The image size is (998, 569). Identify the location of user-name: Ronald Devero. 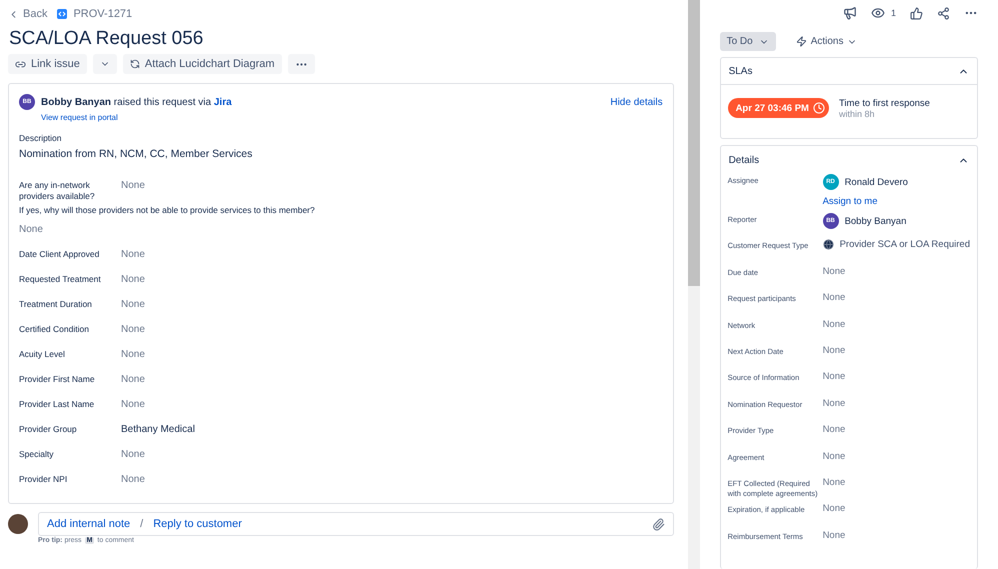
(876, 182).